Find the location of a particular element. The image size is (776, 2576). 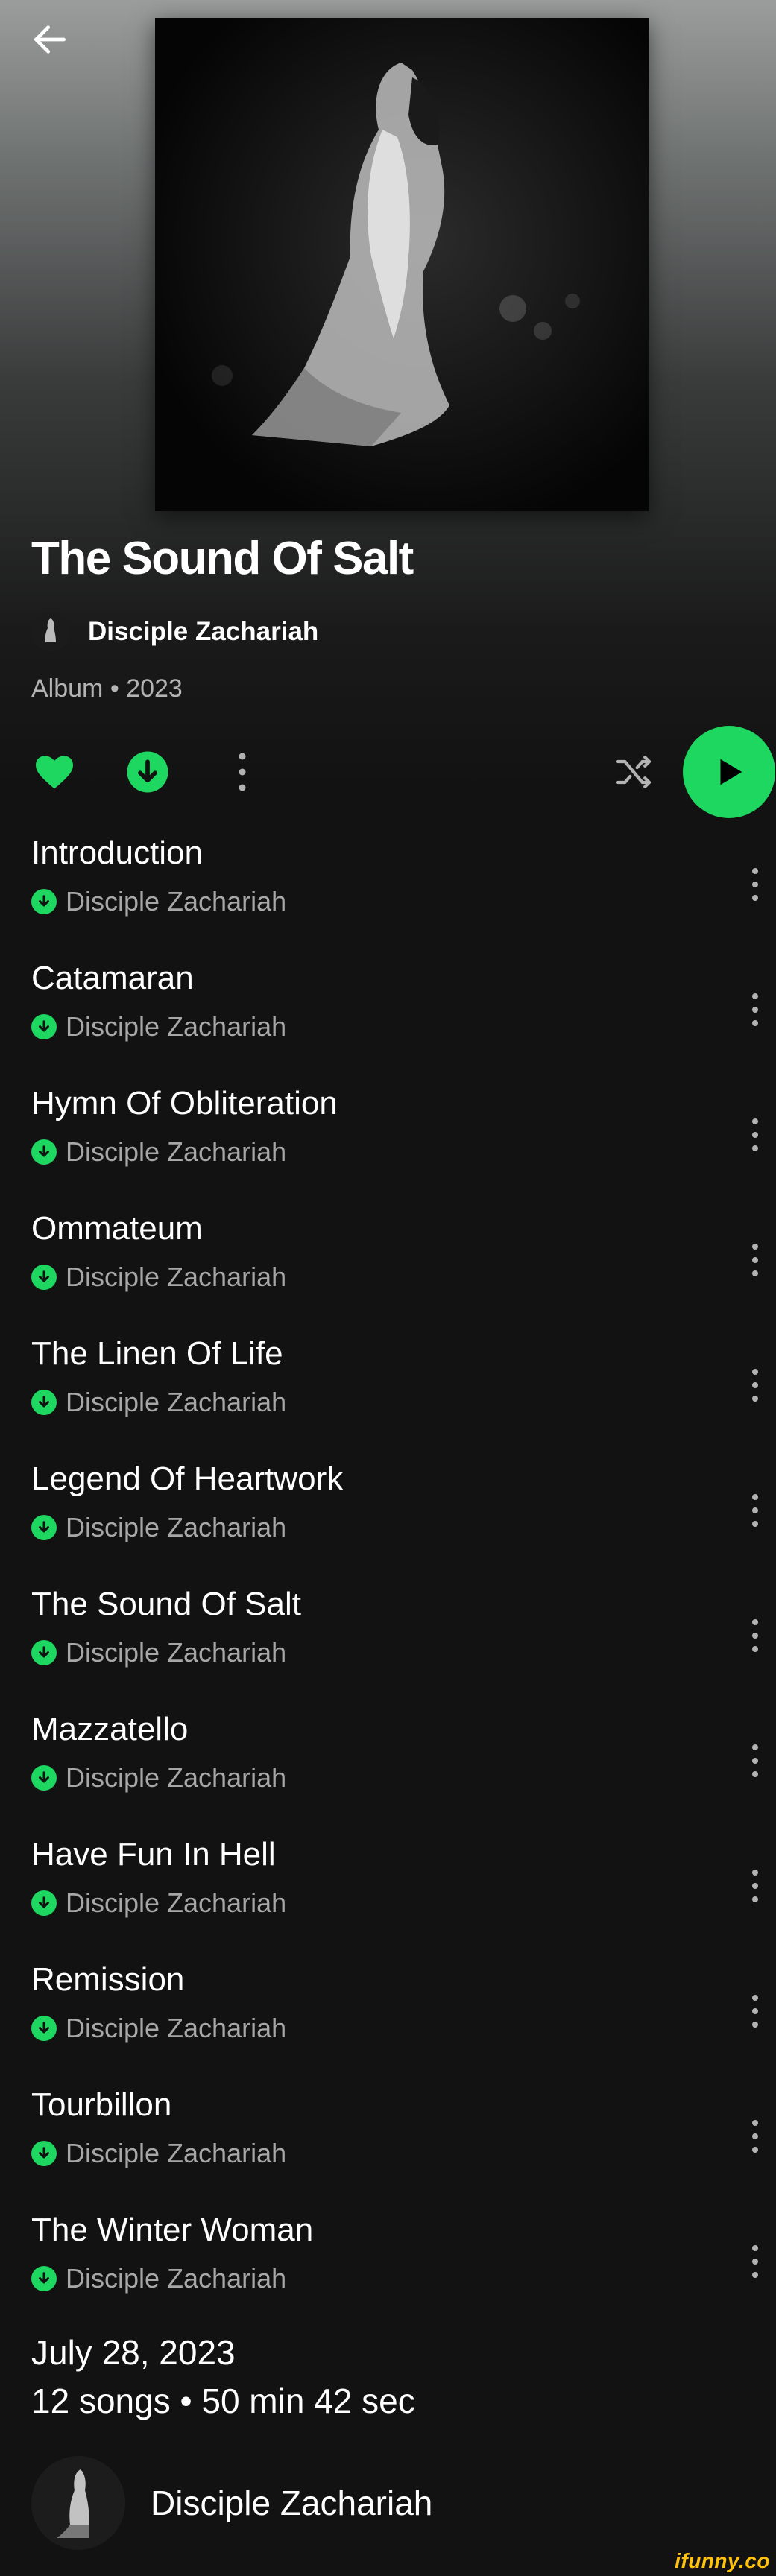

track-row: Ommateum Disciple Zachariah is located at coordinates (388, 1265).